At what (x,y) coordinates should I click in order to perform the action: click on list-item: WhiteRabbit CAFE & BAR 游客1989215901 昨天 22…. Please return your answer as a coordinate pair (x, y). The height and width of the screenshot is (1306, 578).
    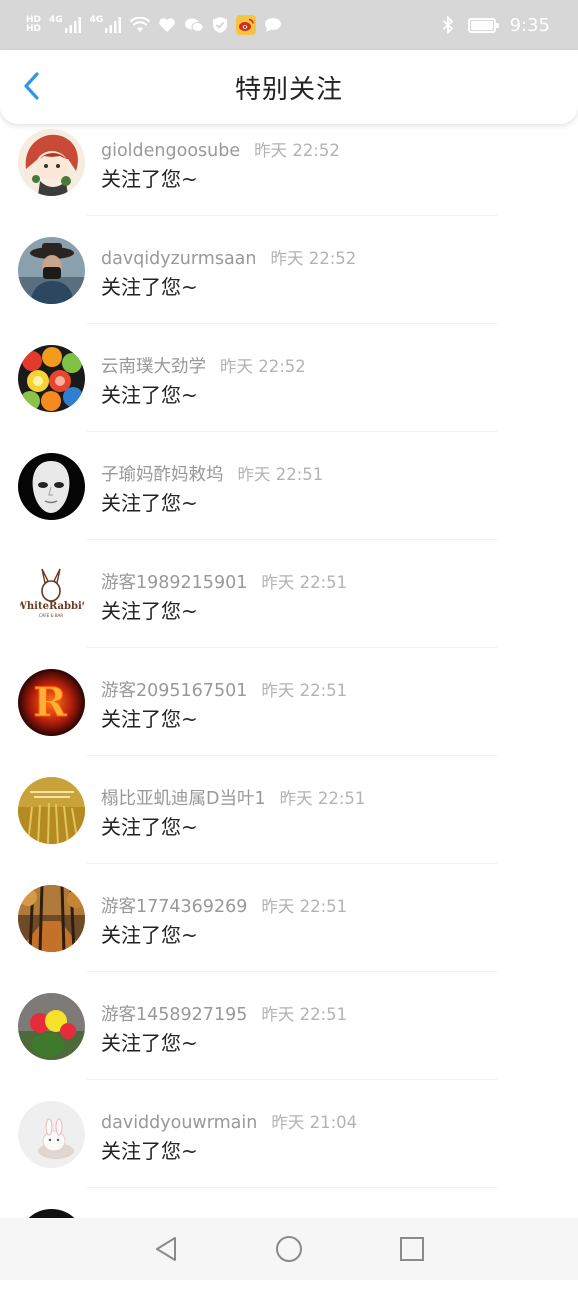
    Looking at the image, I should click on (289, 604).